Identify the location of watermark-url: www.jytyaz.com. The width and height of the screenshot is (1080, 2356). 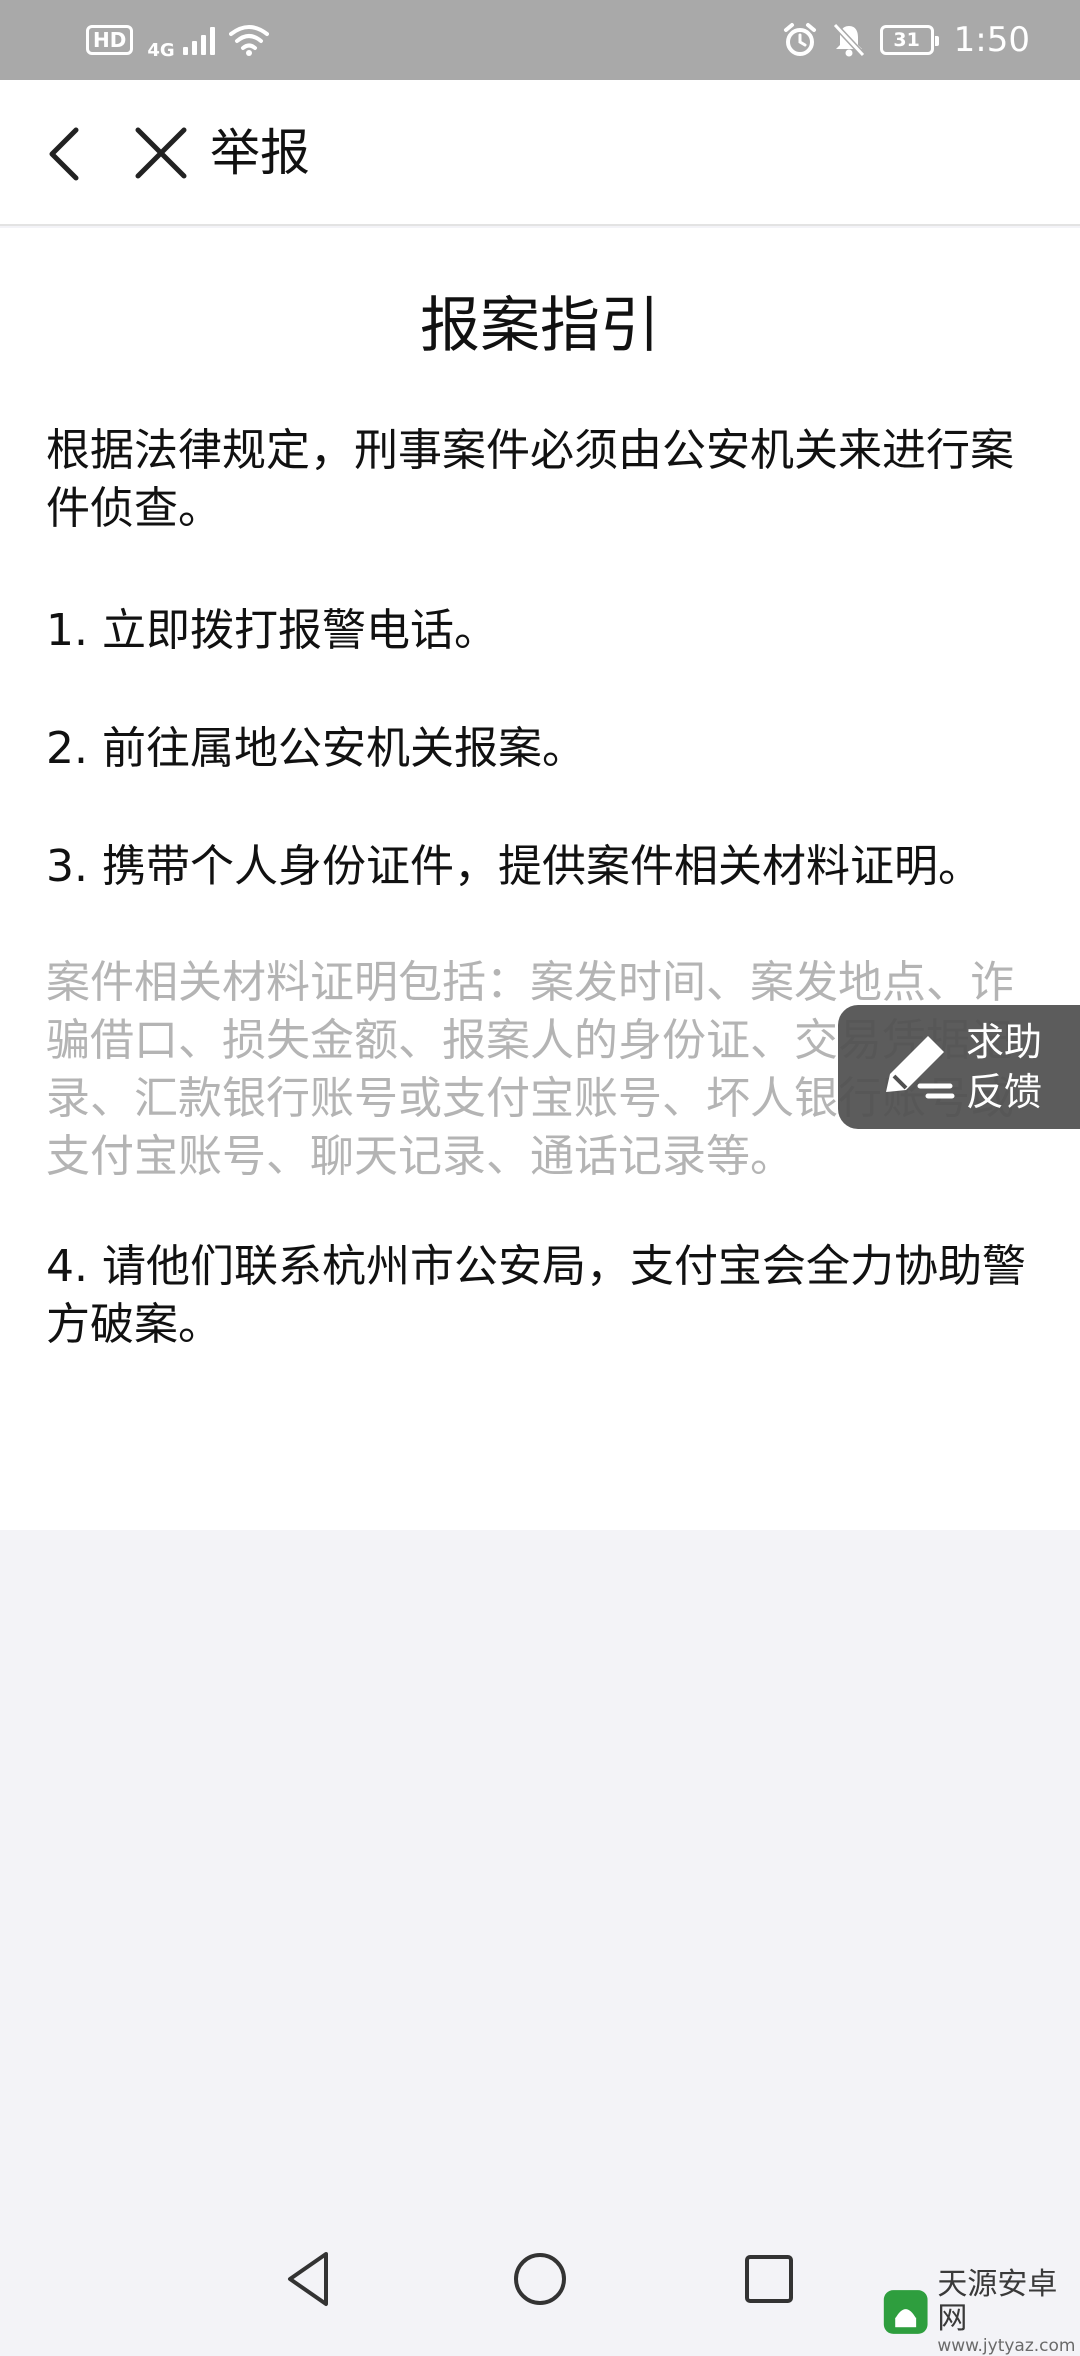
(1006, 2346).